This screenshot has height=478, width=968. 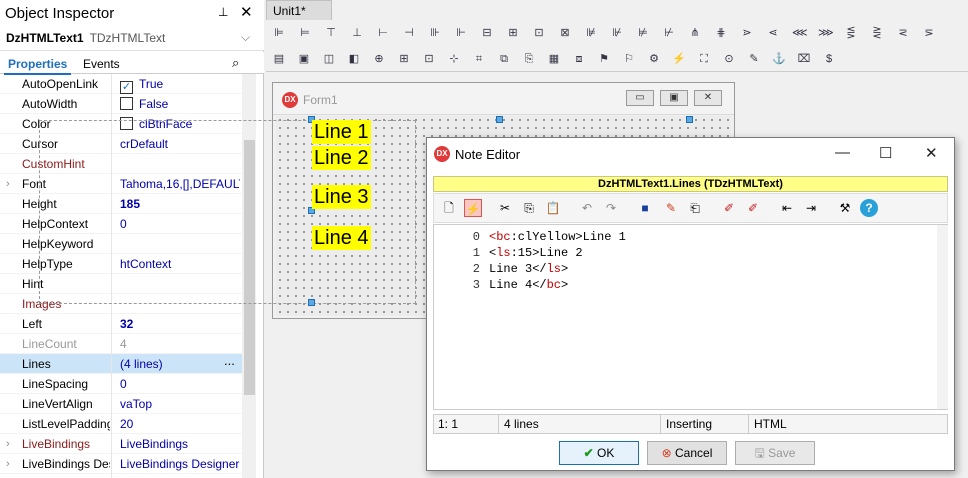 What do you see at coordinates (877, 33) in the screenshot?
I see `align-tool-icon: ⋛` at bounding box center [877, 33].